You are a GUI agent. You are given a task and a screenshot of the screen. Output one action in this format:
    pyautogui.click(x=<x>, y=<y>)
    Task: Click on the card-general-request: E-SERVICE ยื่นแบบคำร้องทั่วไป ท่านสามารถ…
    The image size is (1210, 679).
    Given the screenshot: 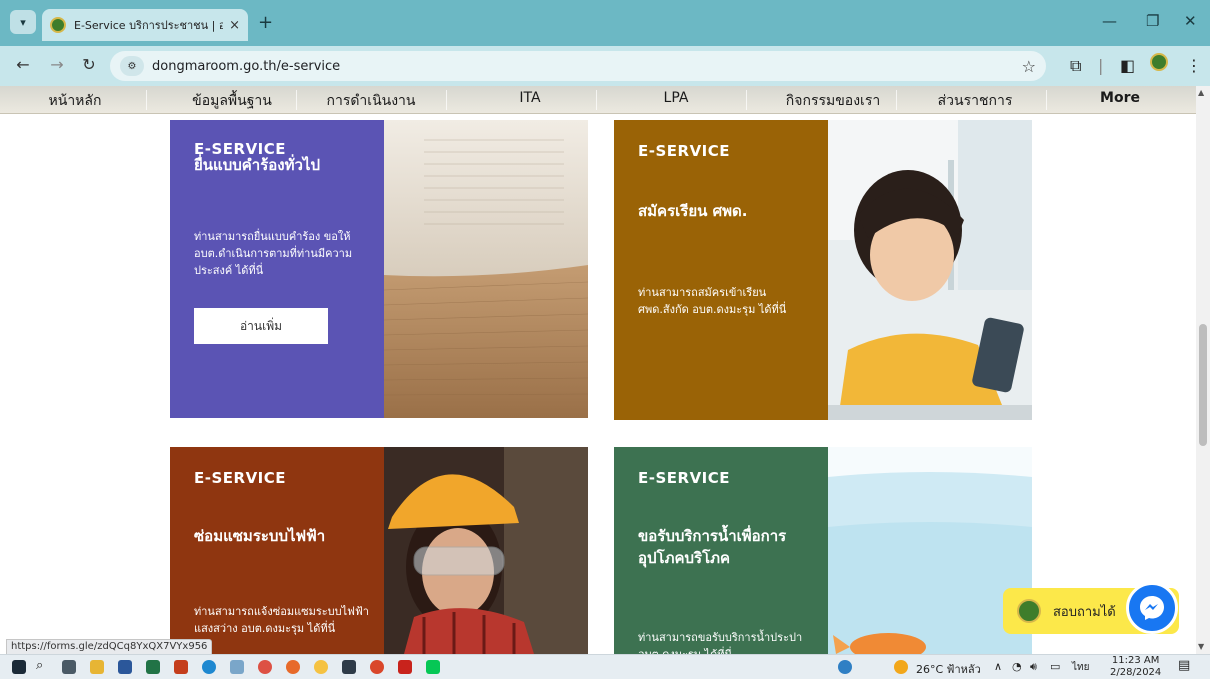 What is the action you would take?
    pyautogui.click(x=277, y=269)
    